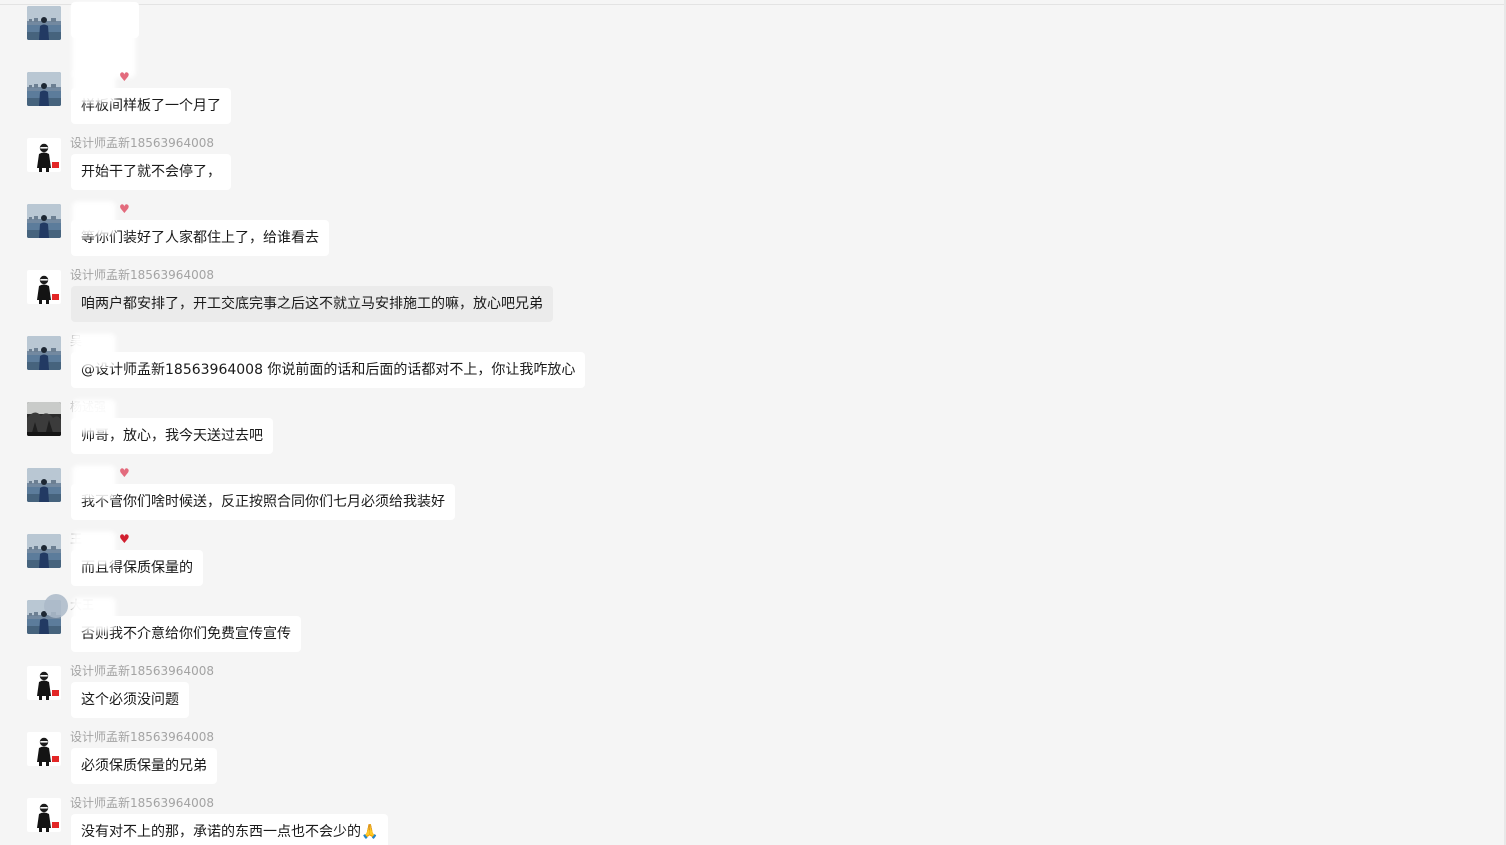  What do you see at coordinates (750, 433) in the screenshot?
I see `chat-message: 杨述强帅哥，放心，我今天送过去吧` at bounding box center [750, 433].